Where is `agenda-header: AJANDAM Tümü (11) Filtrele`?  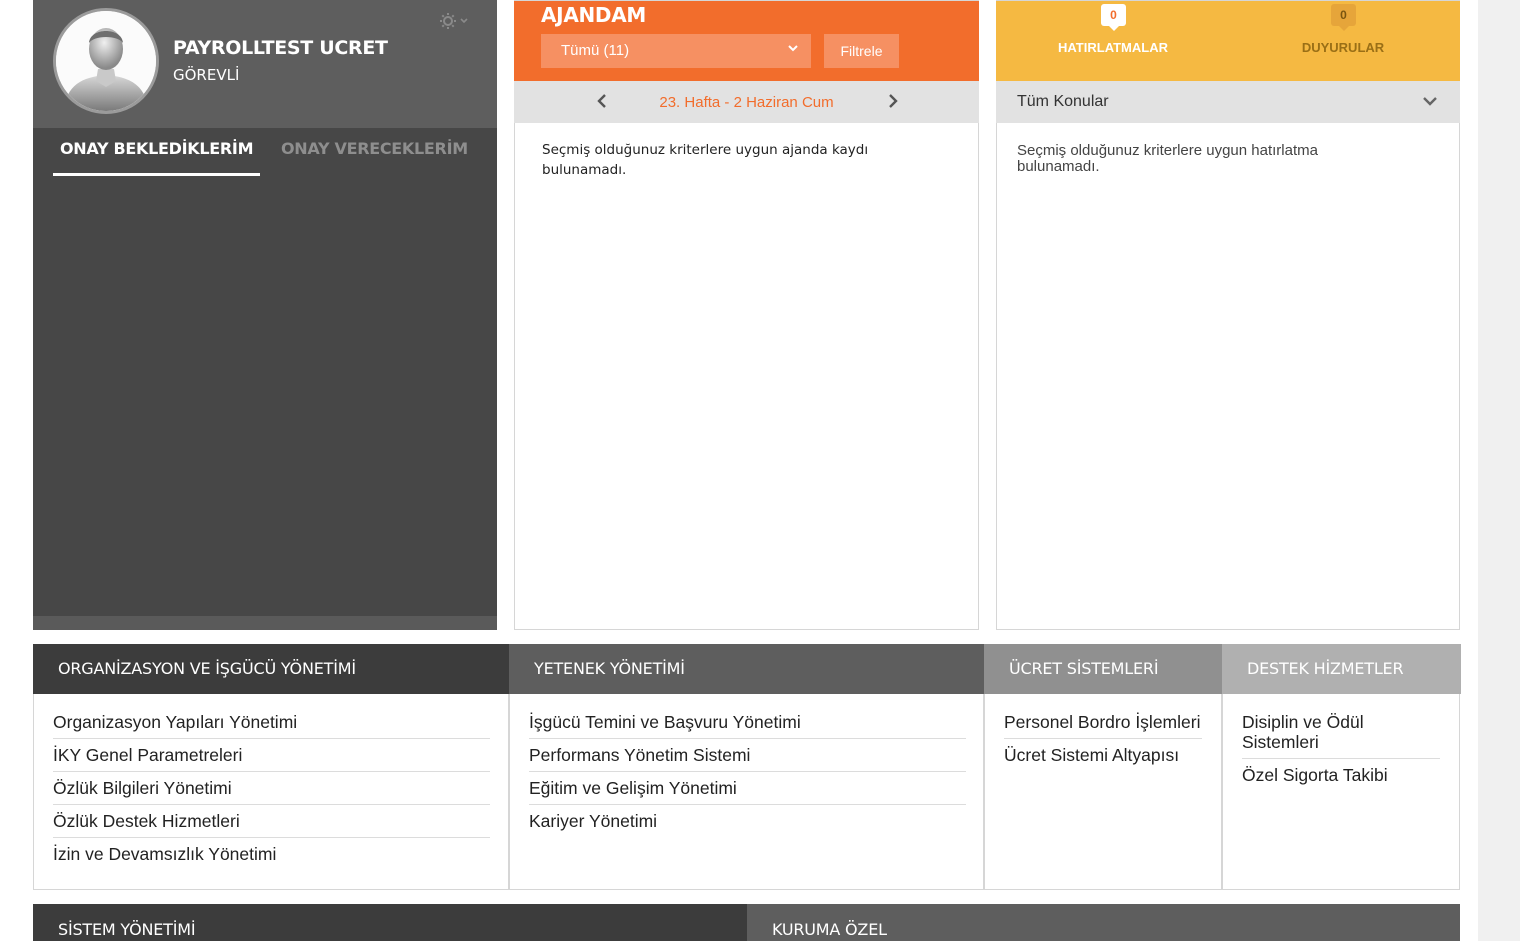
agenda-header: AJANDAM Tümü (11) Filtrele is located at coordinates (746, 41).